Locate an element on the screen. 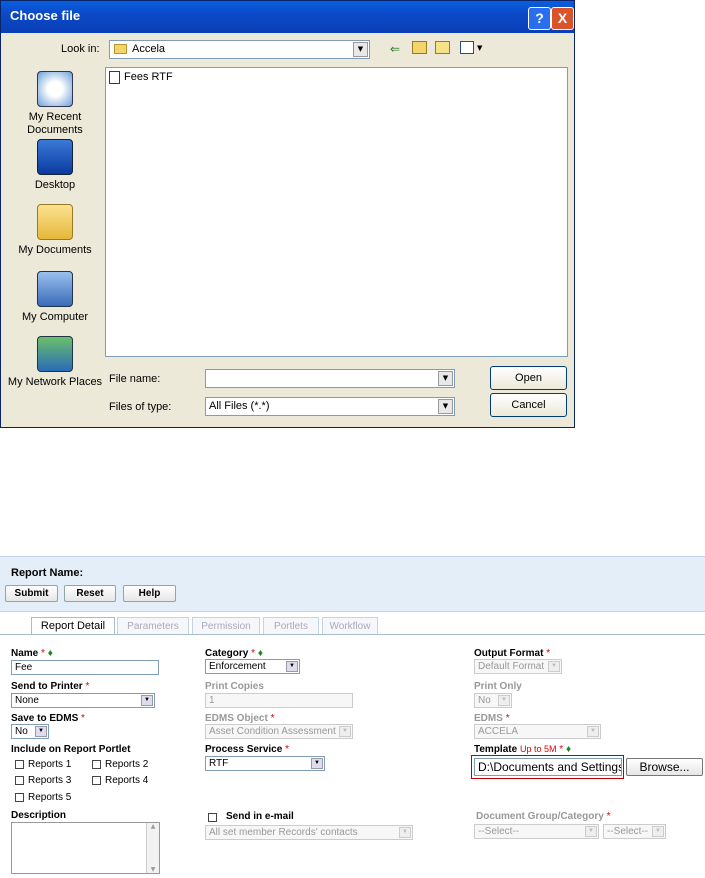  tab-workflow: Workflow is located at coordinates (350, 625).